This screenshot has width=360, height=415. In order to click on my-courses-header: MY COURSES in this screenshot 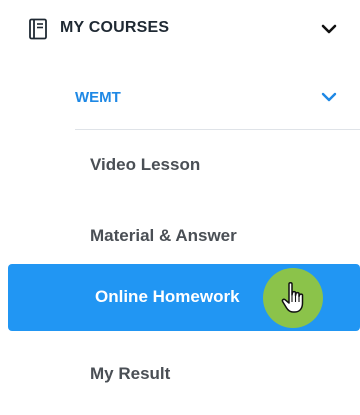, I will do `click(180, 28)`.